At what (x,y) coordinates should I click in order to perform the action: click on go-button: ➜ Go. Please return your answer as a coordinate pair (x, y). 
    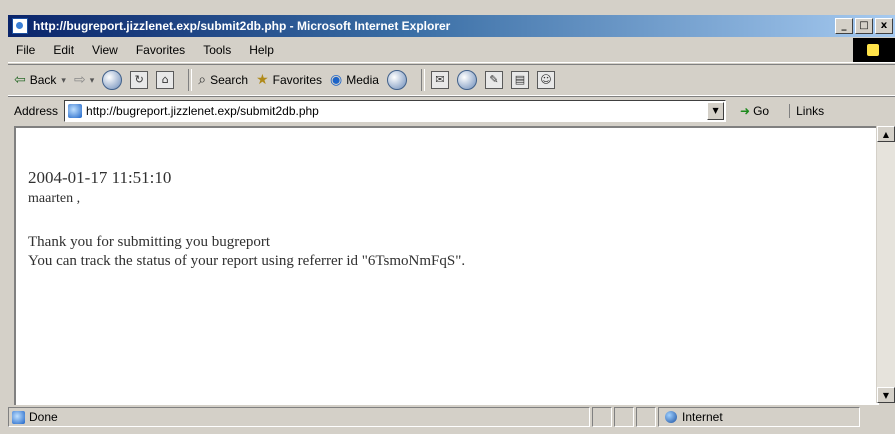
    Looking at the image, I should click on (754, 111).